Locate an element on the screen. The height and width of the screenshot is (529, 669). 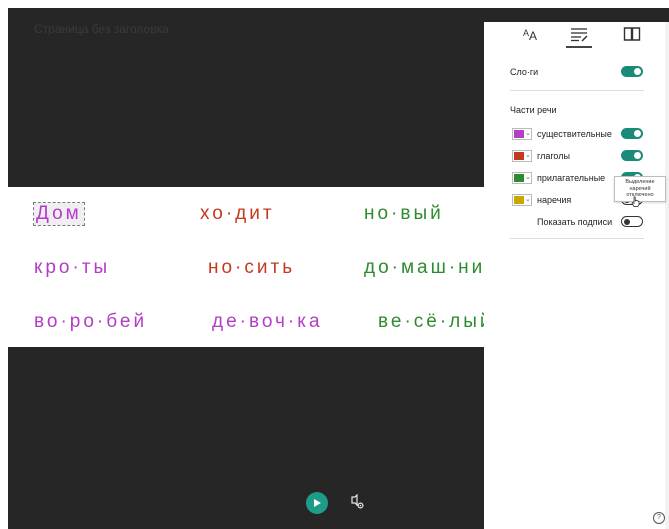
noun-color-picker: ⌄ is located at coordinates (522, 134).